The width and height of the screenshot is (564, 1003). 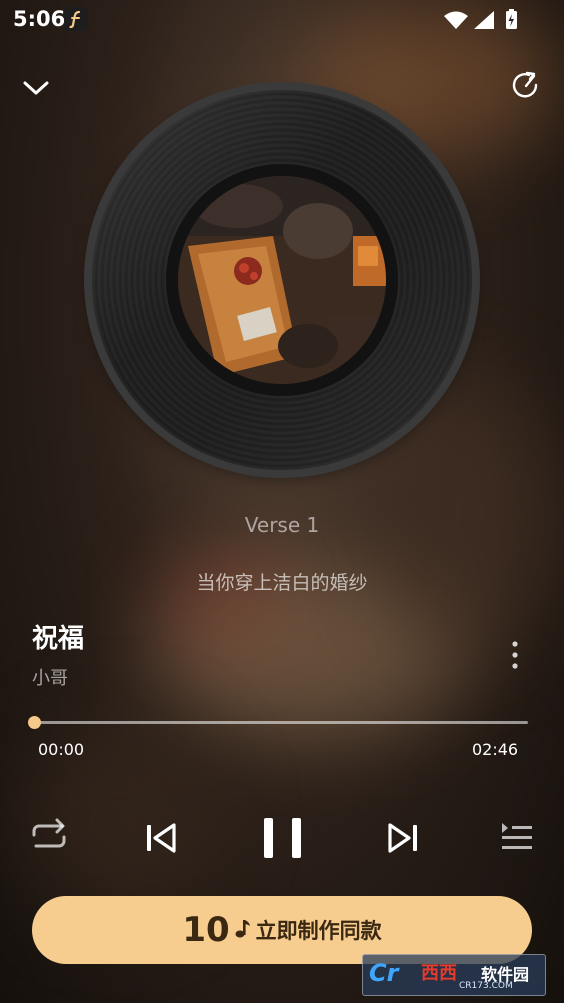 What do you see at coordinates (318, 931) in the screenshot?
I see `cta-label: 立即制作同款` at bounding box center [318, 931].